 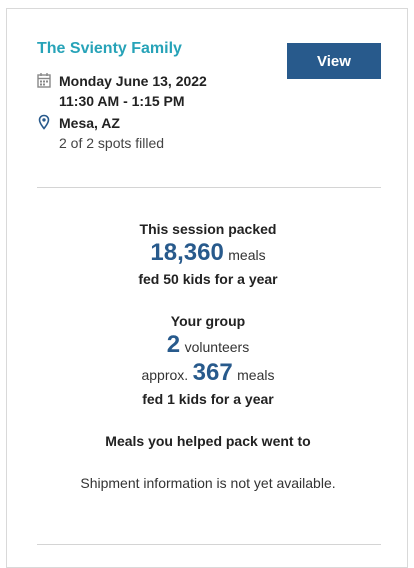 I want to click on event-title: The Svienty Family, so click(x=109, y=48).